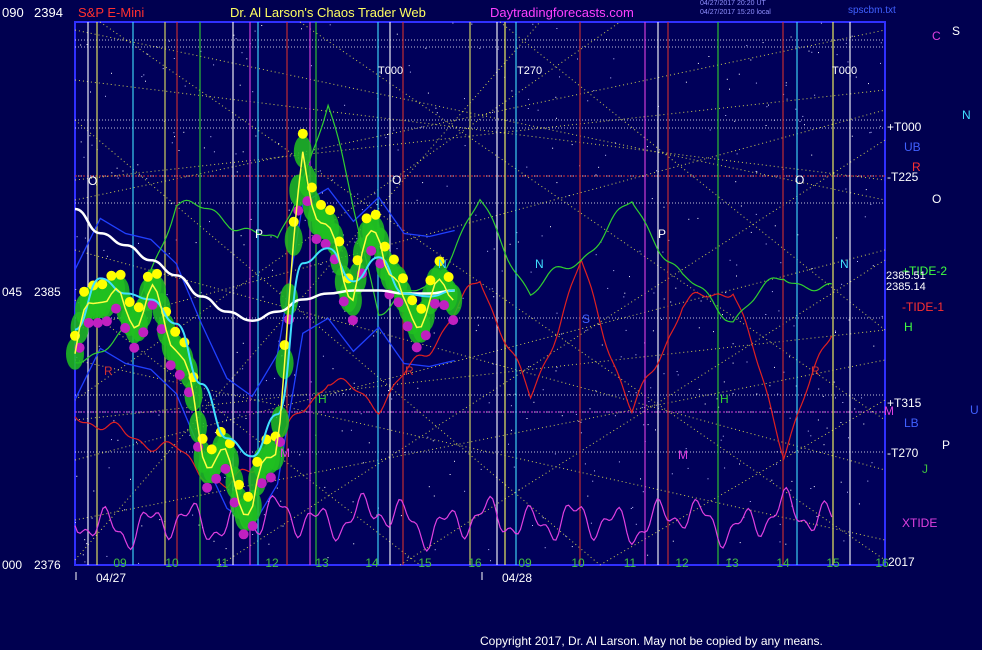  I want to click on right-level-label: UB, so click(912, 147).